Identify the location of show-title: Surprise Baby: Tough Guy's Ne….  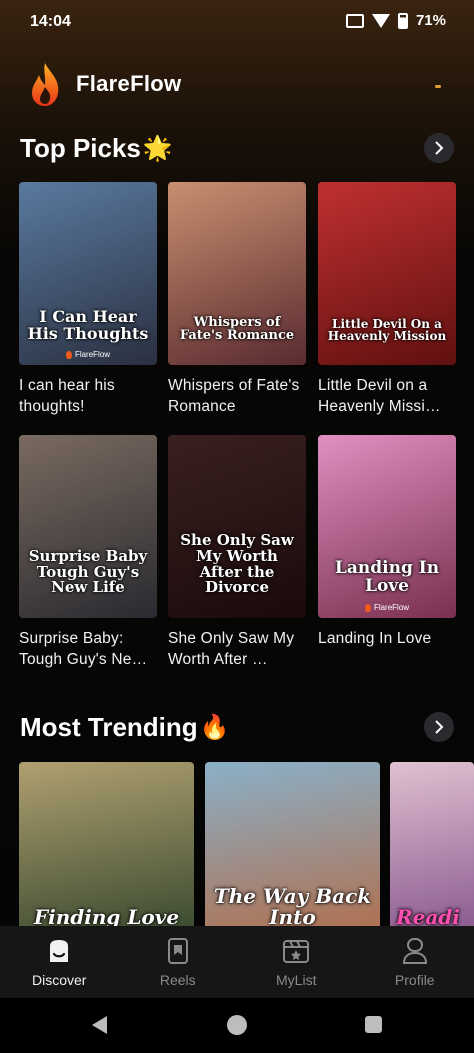
(88, 649).